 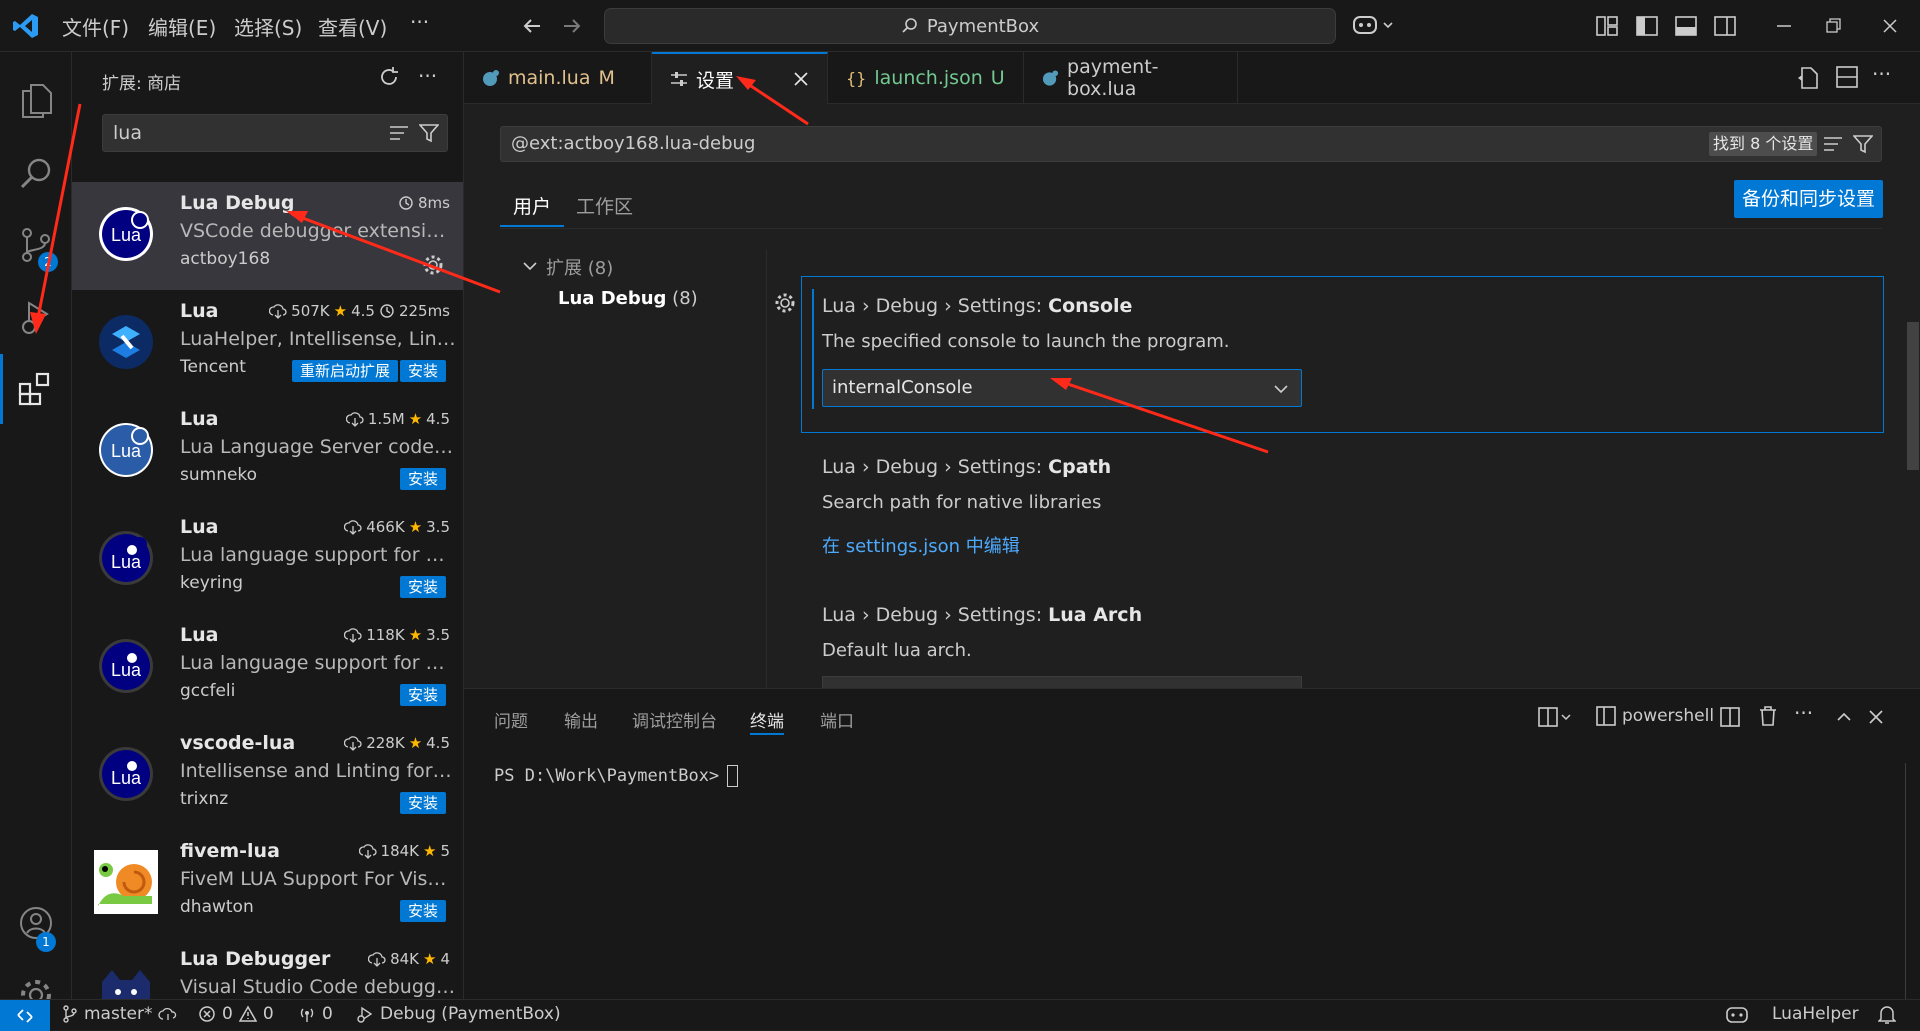 I want to click on clear-settings-filter-icon, so click(x=1833, y=144).